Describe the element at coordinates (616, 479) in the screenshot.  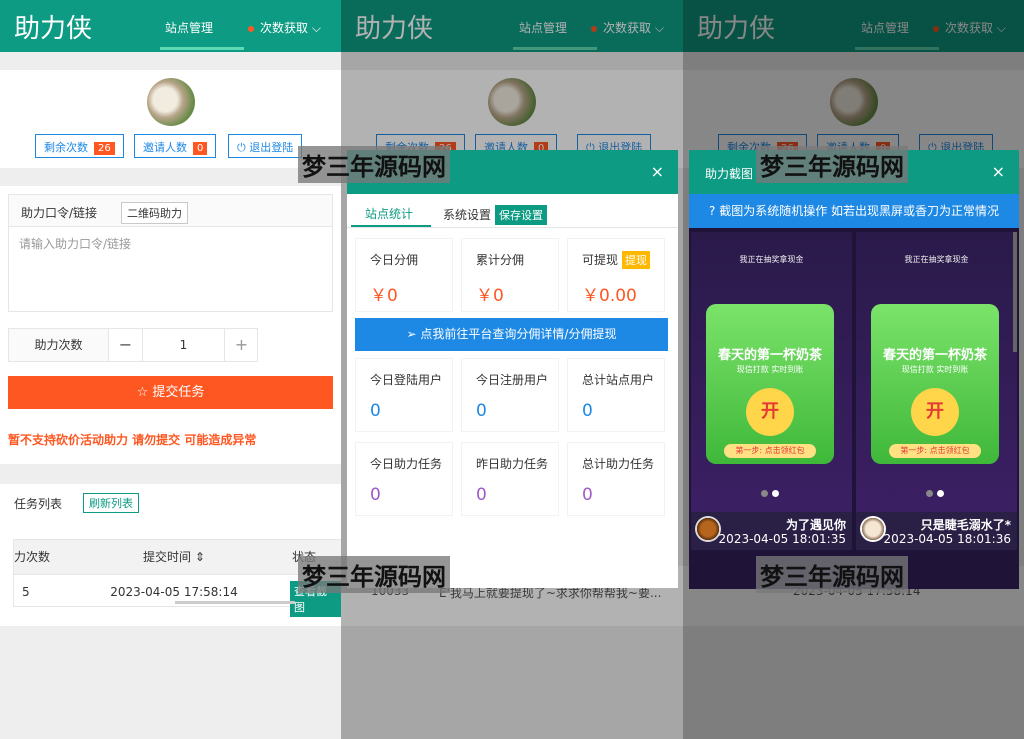
I see `stat-total-tasks: 总计助力任务 0` at that location.